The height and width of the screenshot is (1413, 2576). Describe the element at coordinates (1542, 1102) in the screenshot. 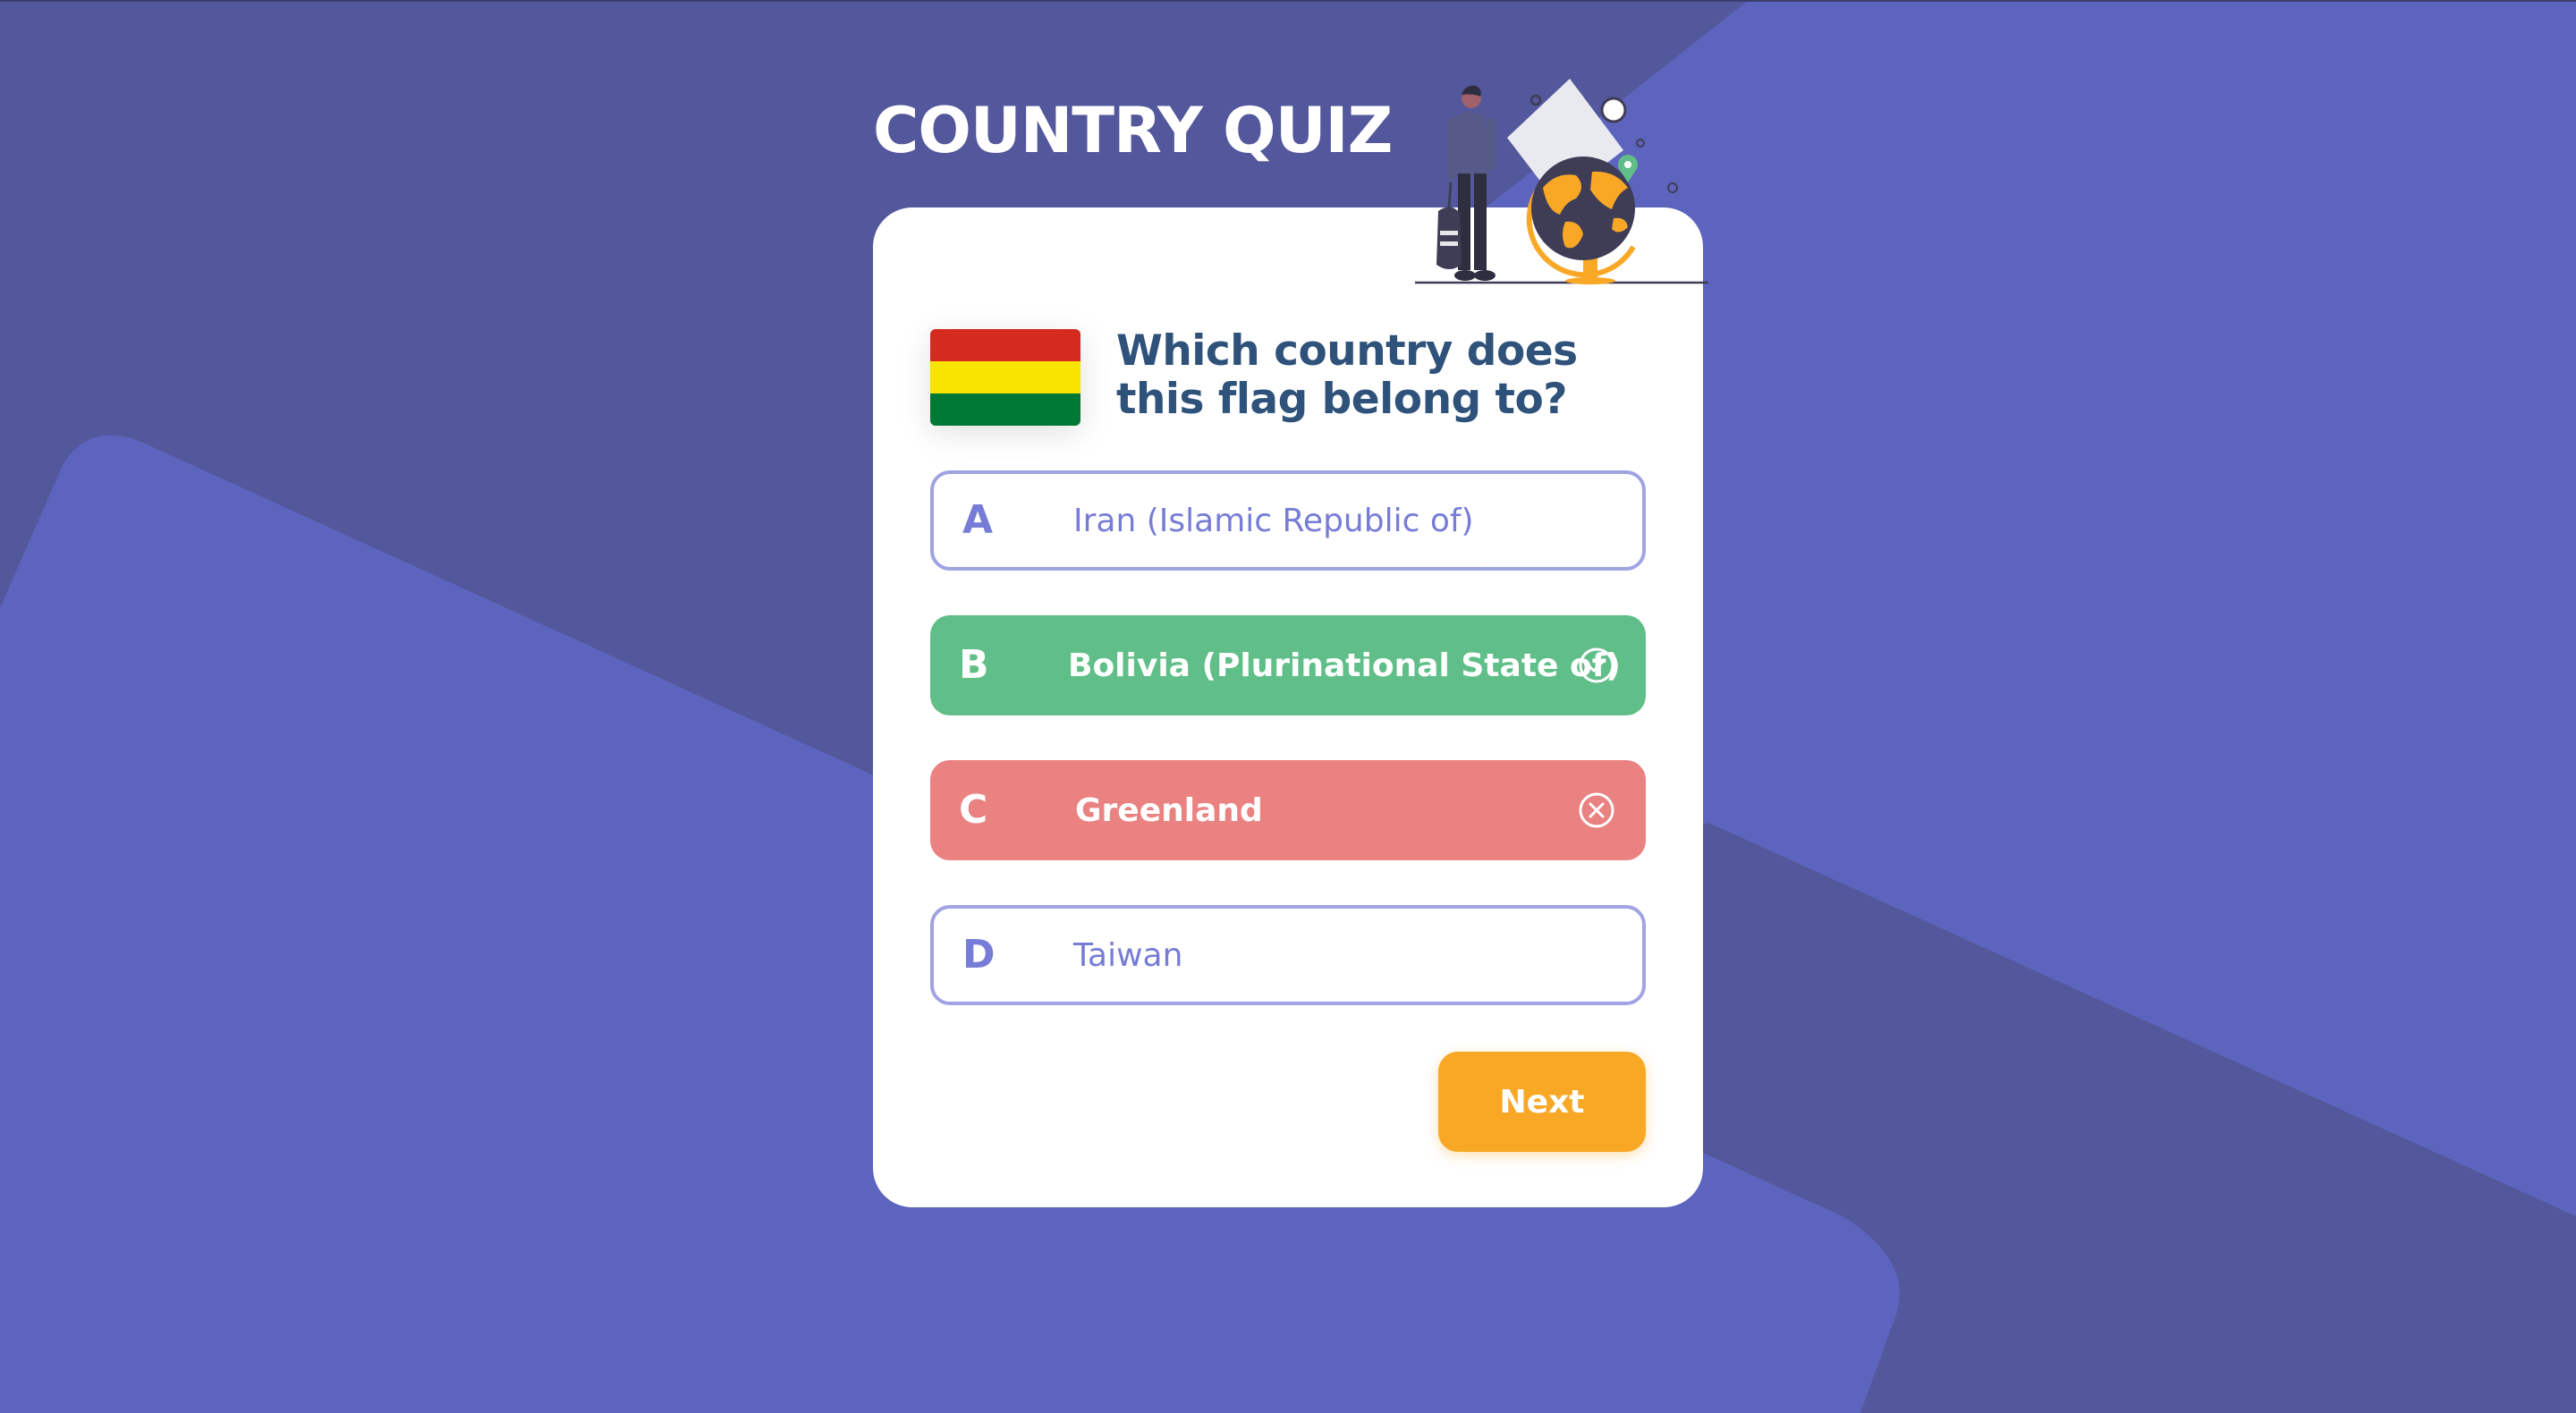

I see `next-button: Next` at that location.